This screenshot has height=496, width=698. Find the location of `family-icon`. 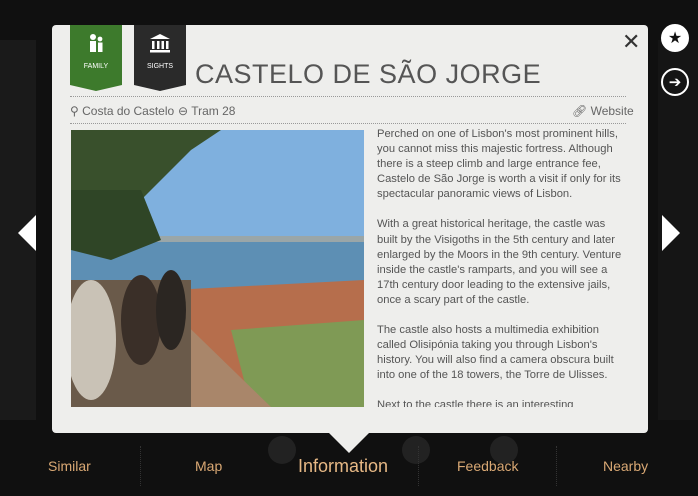

family-icon is located at coordinates (96, 45).